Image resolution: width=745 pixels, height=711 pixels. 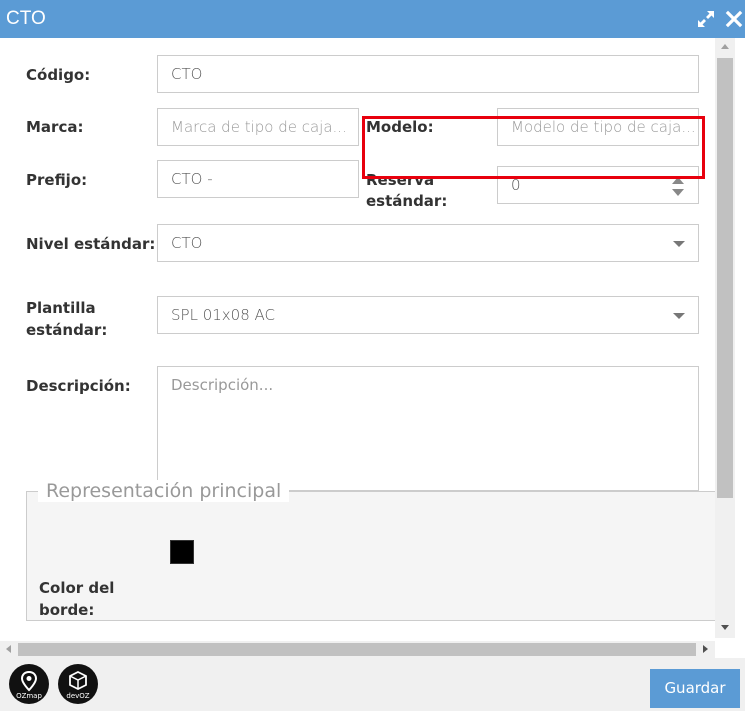 I want to click on plantilla-value: SPL 01x08 AC, so click(x=223, y=315).